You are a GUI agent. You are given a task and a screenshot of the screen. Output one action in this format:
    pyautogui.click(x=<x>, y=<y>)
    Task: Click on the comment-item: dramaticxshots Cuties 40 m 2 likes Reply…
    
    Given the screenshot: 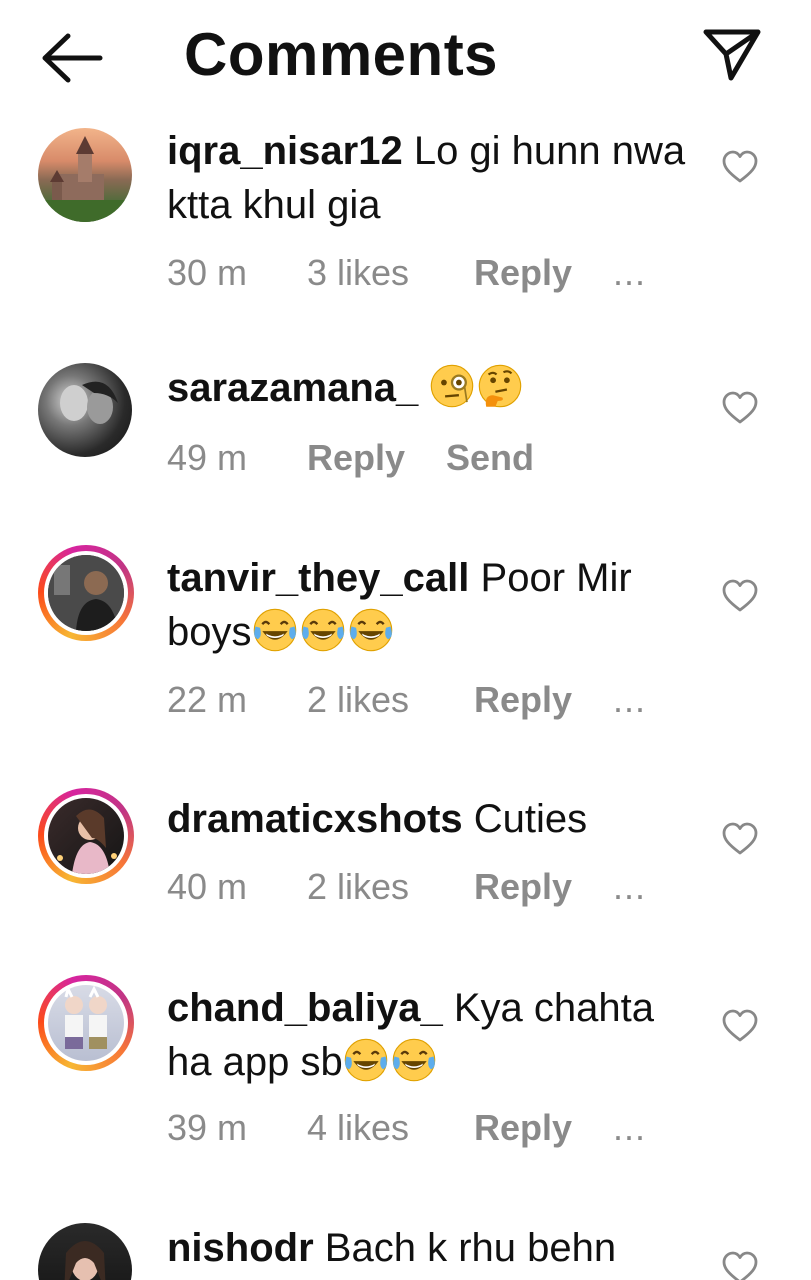 What is the action you would take?
    pyautogui.click(x=405, y=853)
    